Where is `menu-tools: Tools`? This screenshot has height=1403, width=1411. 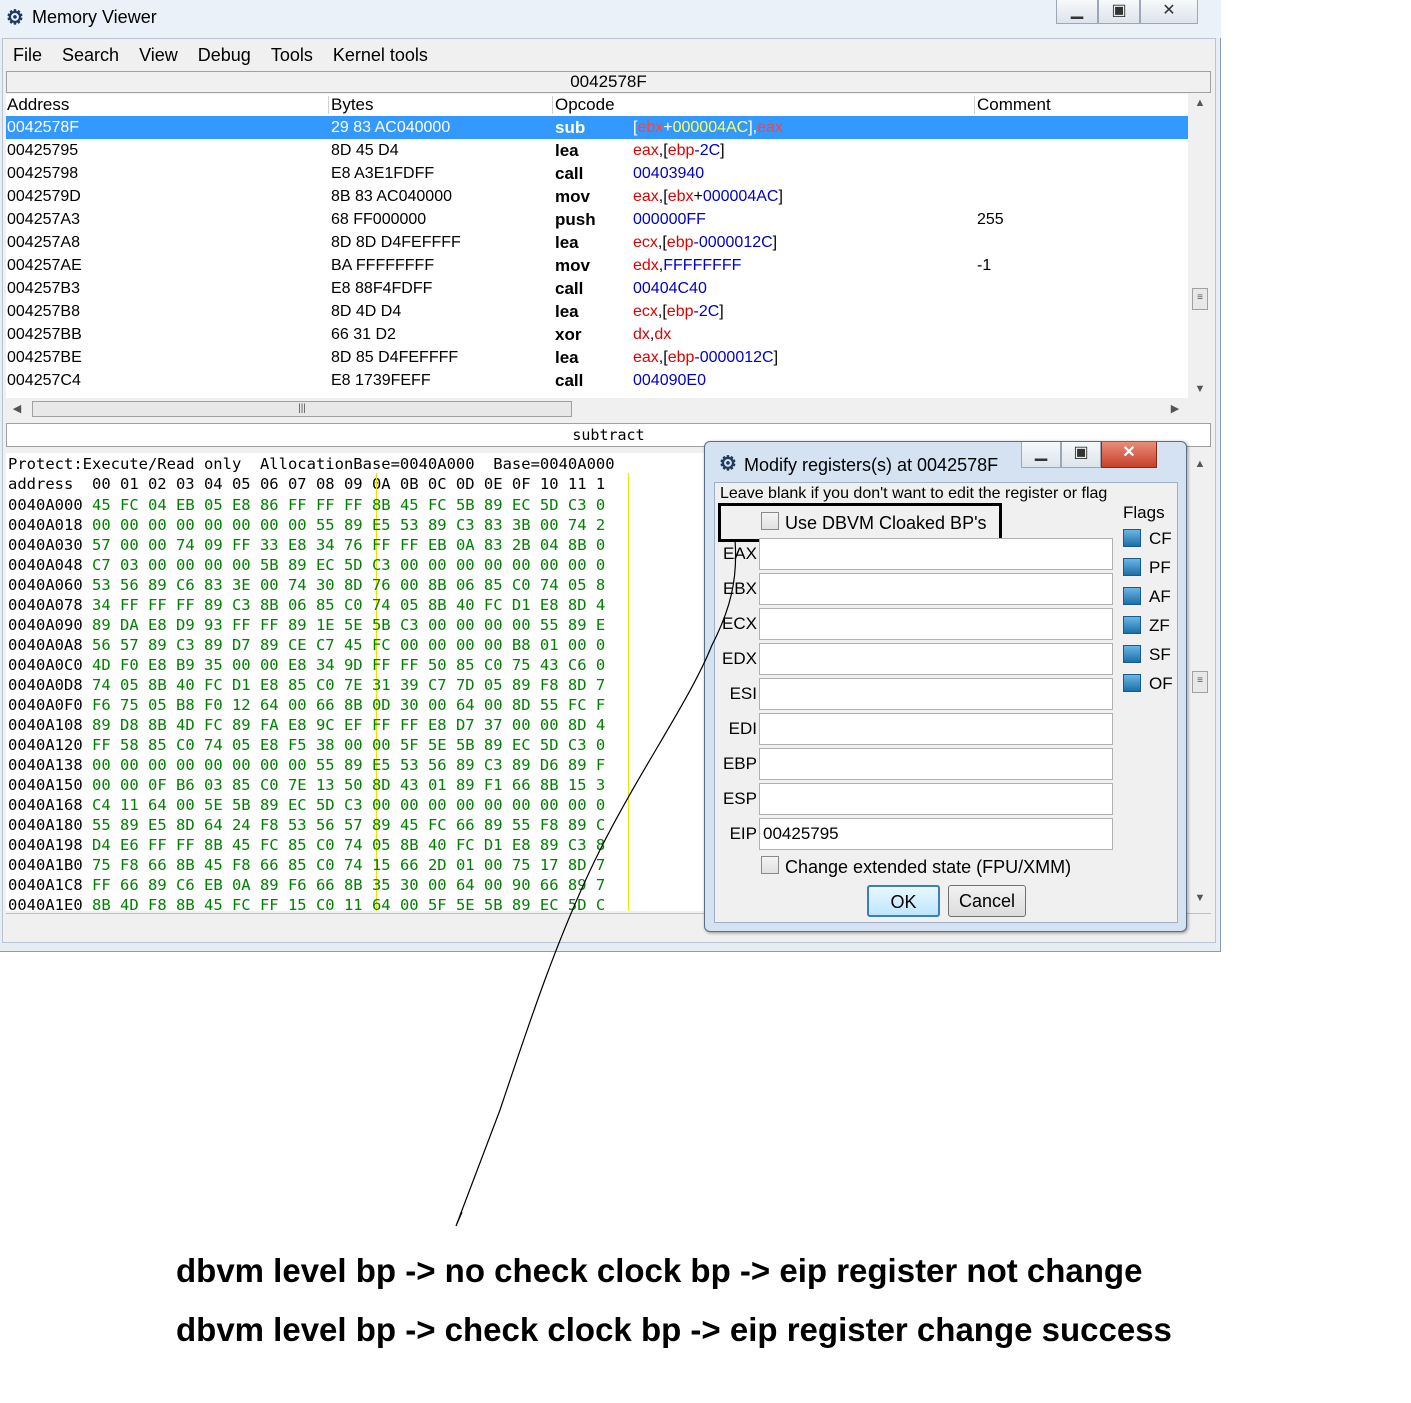
menu-tools: Tools is located at coordinates (292, 55).